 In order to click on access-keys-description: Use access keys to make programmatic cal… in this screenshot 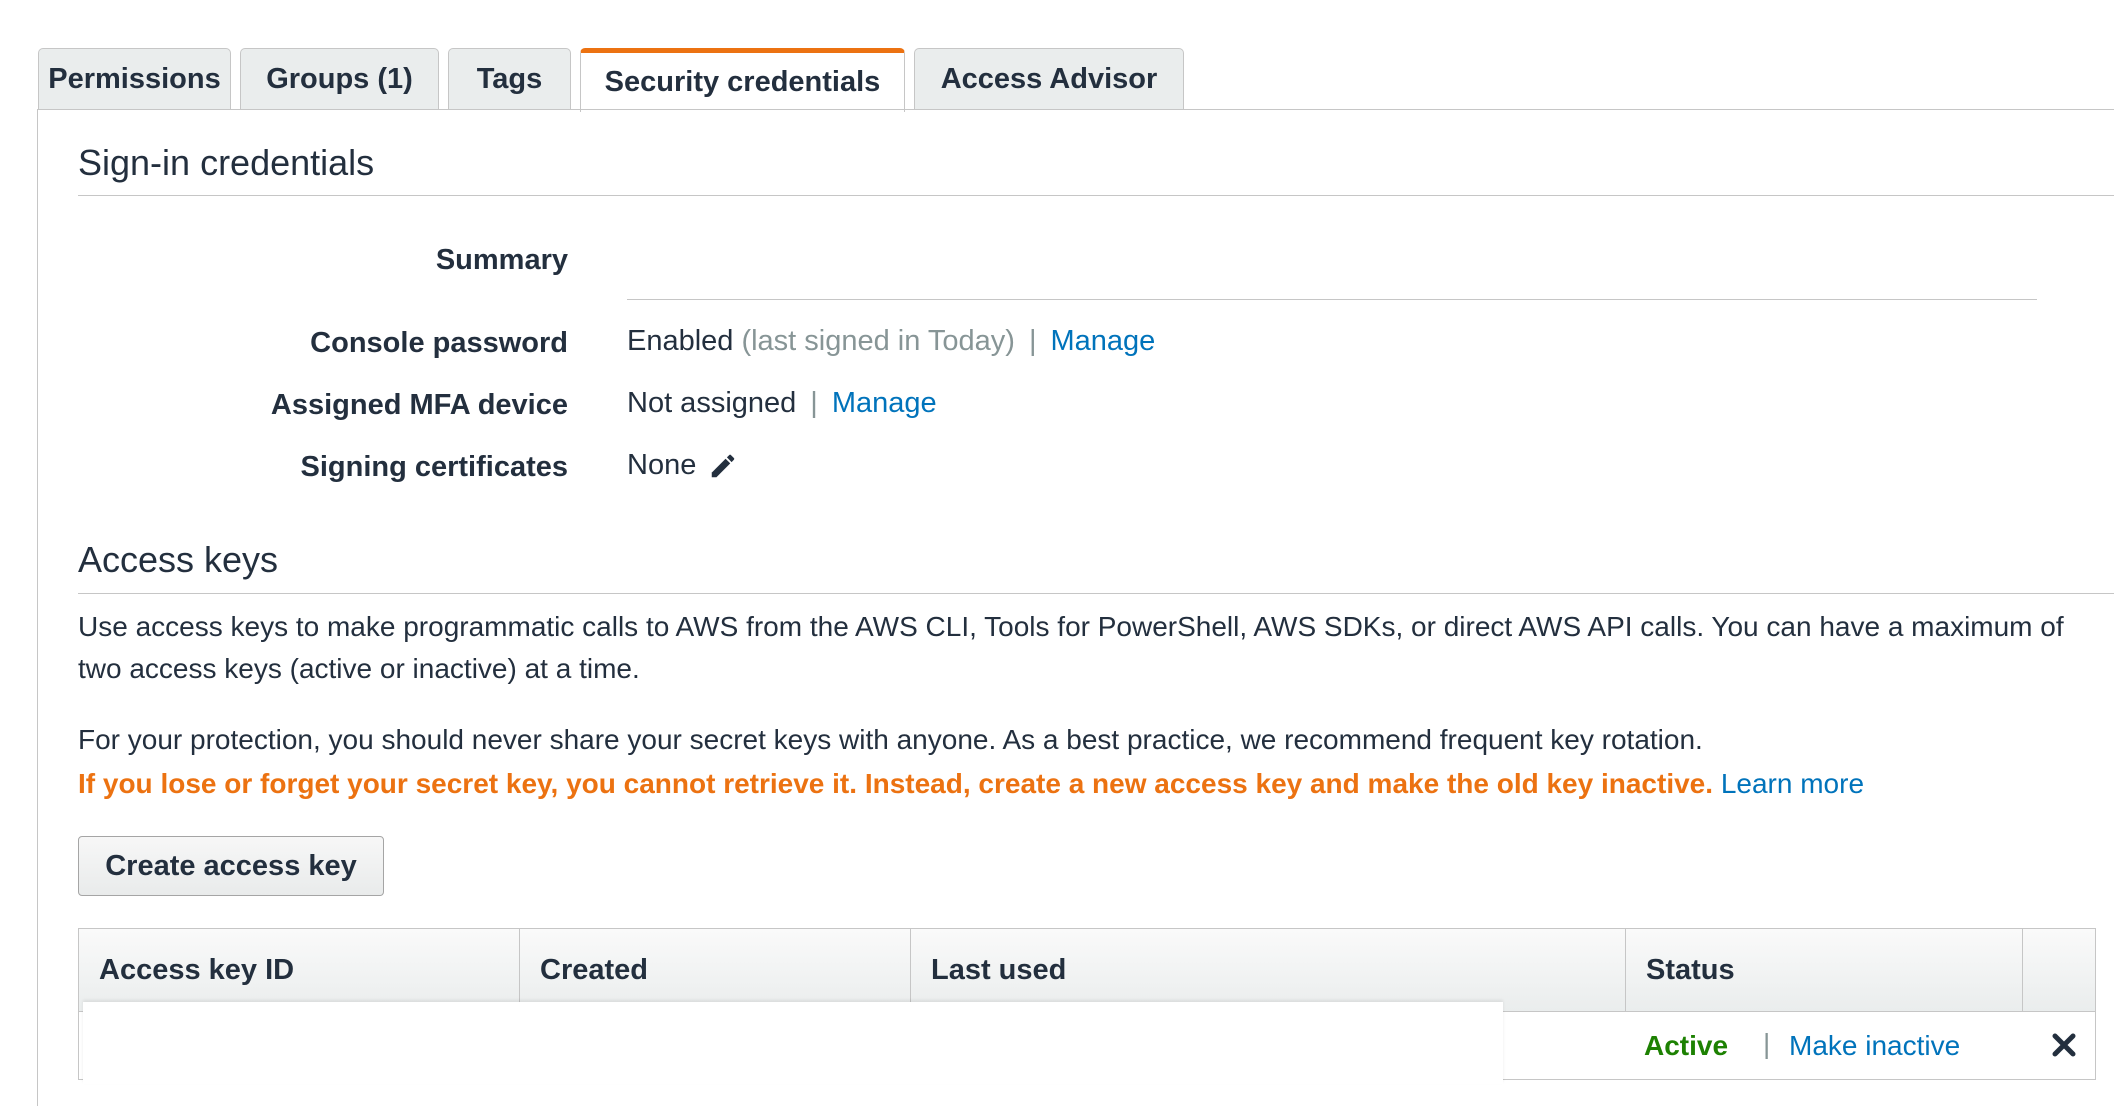, I will do `click(1071, 647)`.